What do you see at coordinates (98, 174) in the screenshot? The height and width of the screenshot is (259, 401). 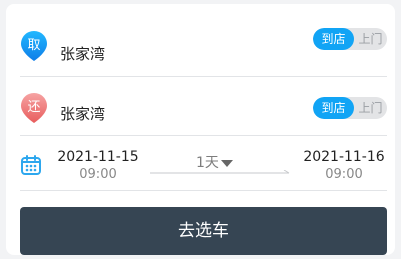 I see `pickup-time: 09:00` at bounding box center [98, 174].